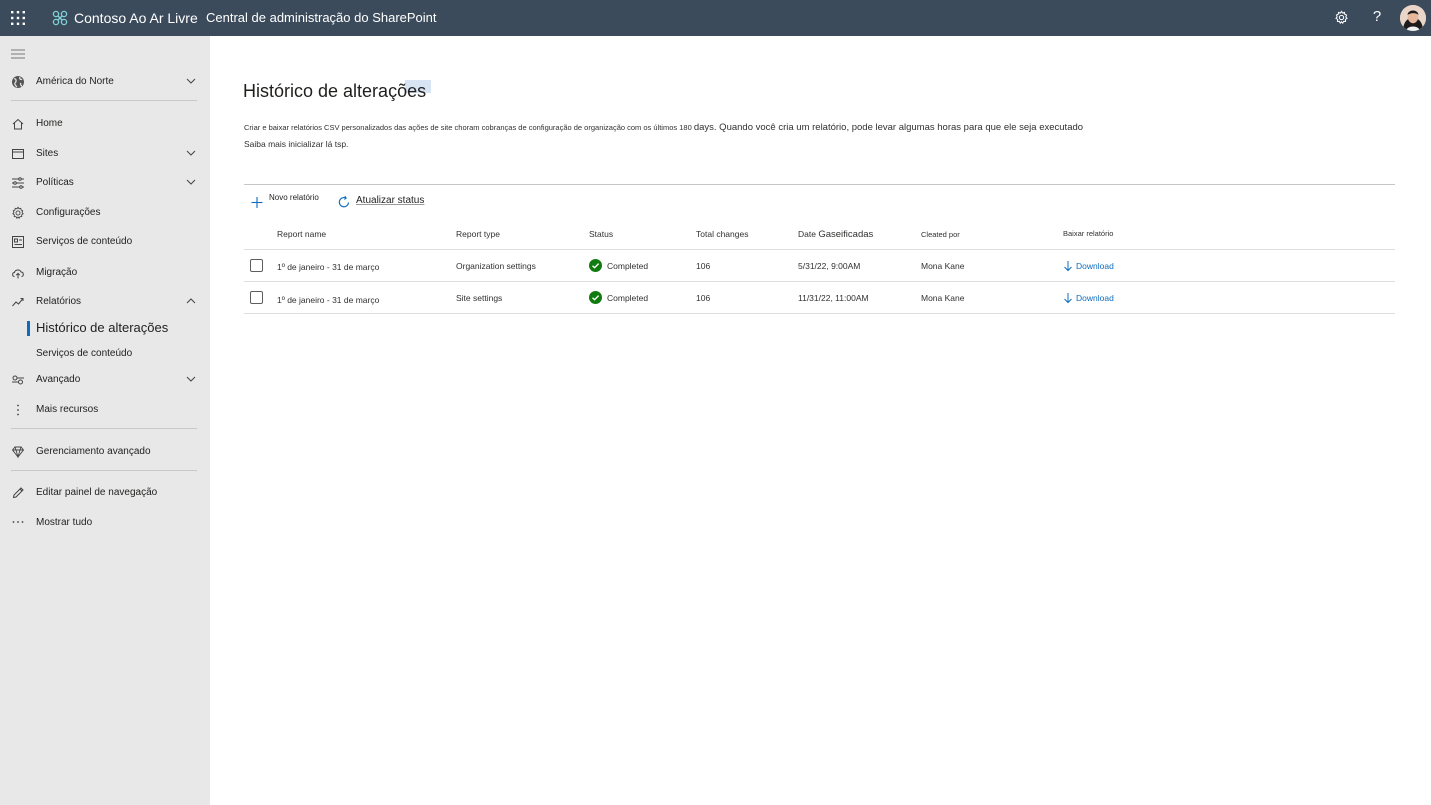 Image resolution: width=1431 pixels, height=805 pixels. Describe the element at coordinates (257, 202) in the screenshot. I see `plus-icon` at that location.